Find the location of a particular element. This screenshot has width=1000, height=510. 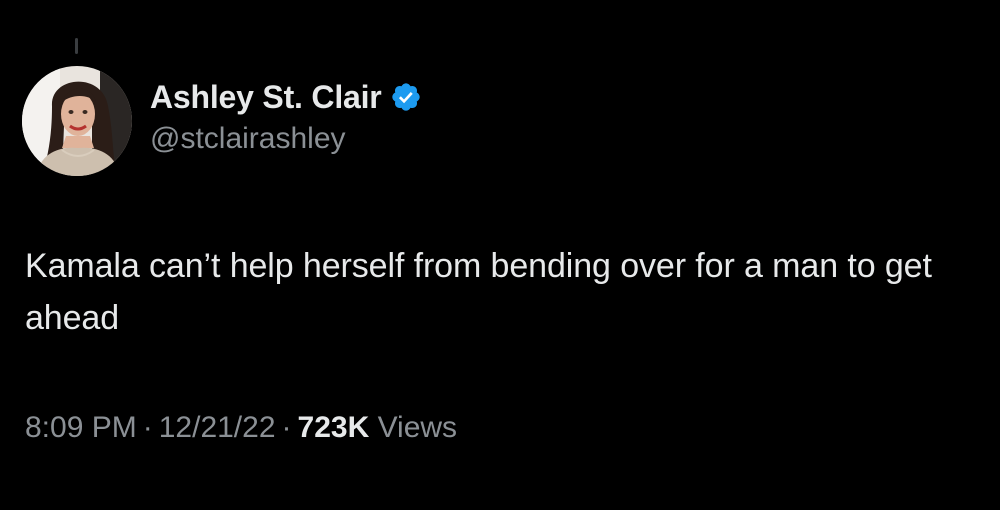

name-row: Ashley St. Clair is located at coordinates (286, 97).